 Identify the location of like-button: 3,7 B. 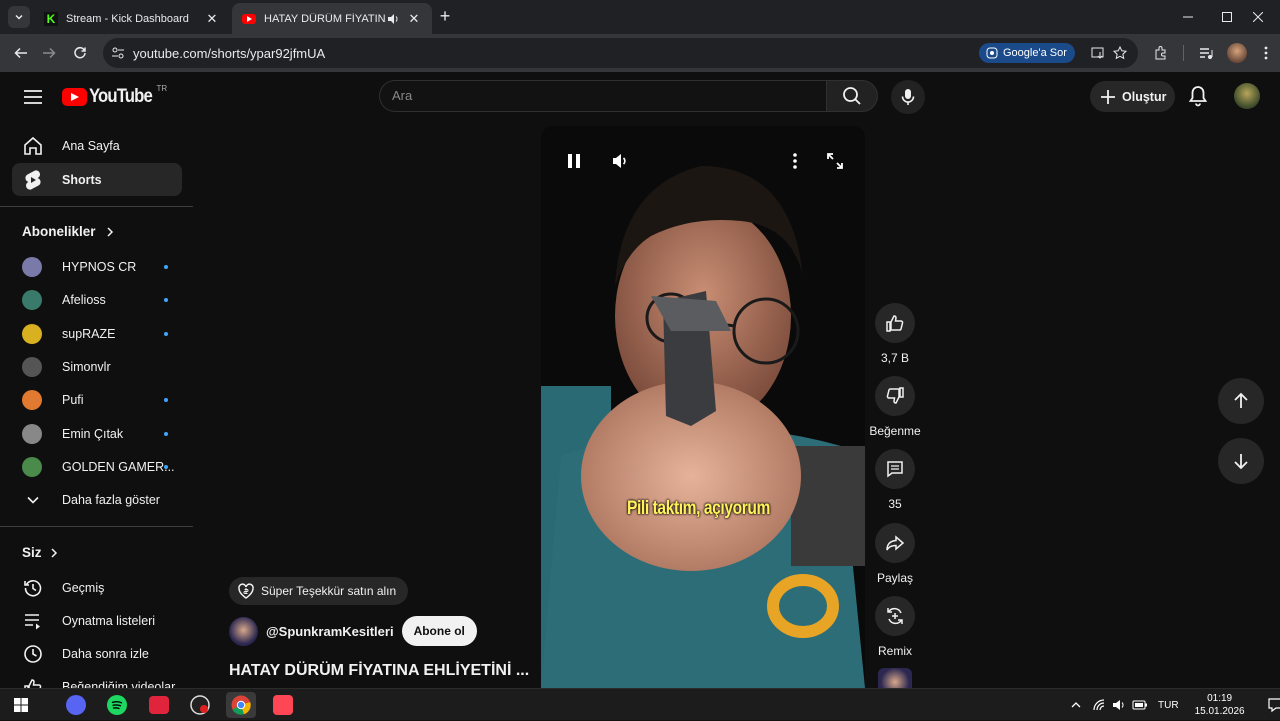
(895, 334).